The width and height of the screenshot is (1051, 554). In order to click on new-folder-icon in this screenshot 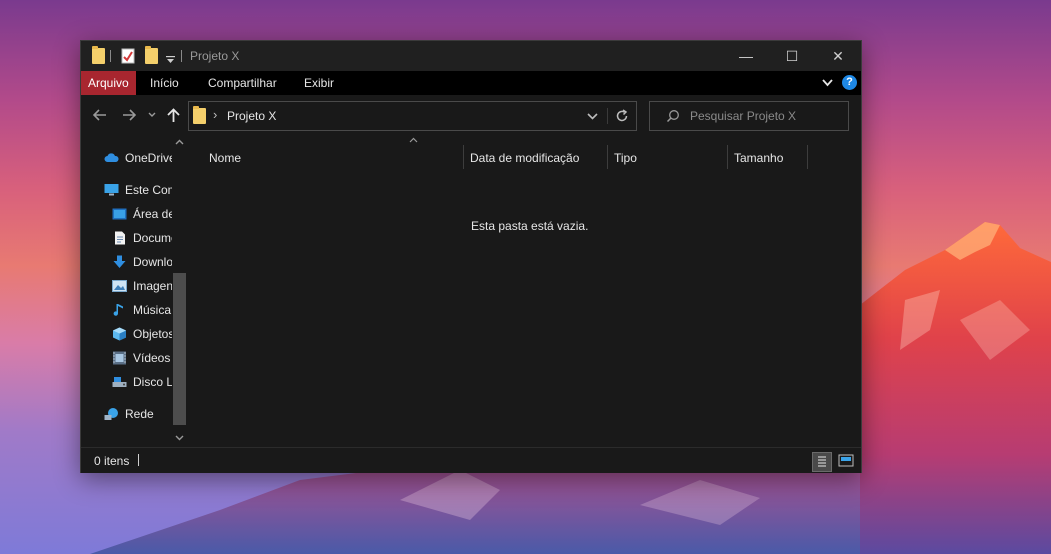, I will do `click(151, 55)`.